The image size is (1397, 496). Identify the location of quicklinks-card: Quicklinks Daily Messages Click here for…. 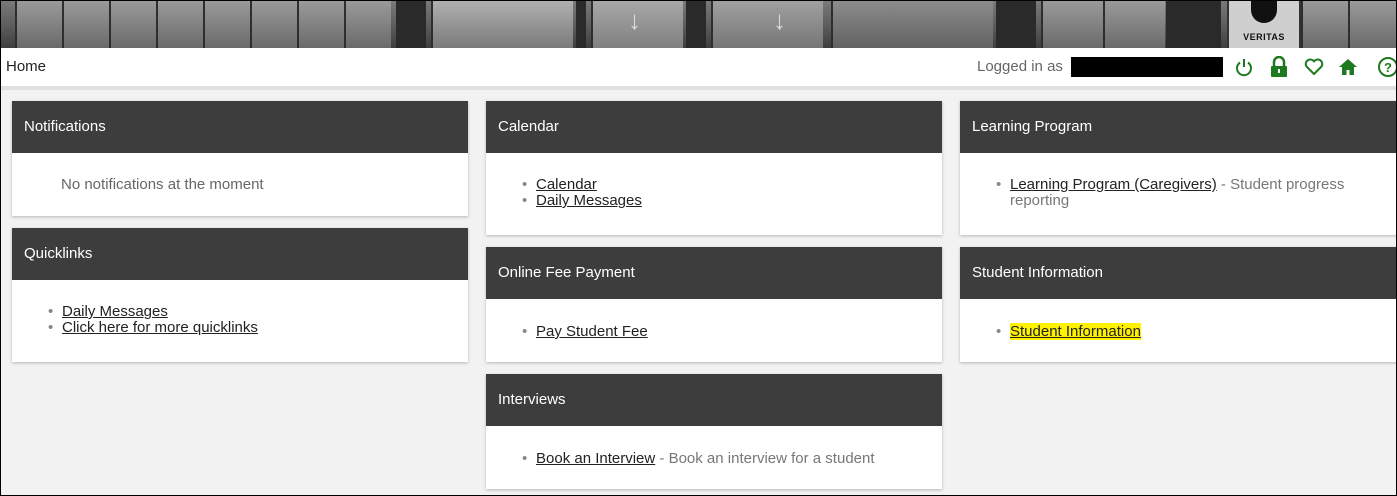
(240, 295).